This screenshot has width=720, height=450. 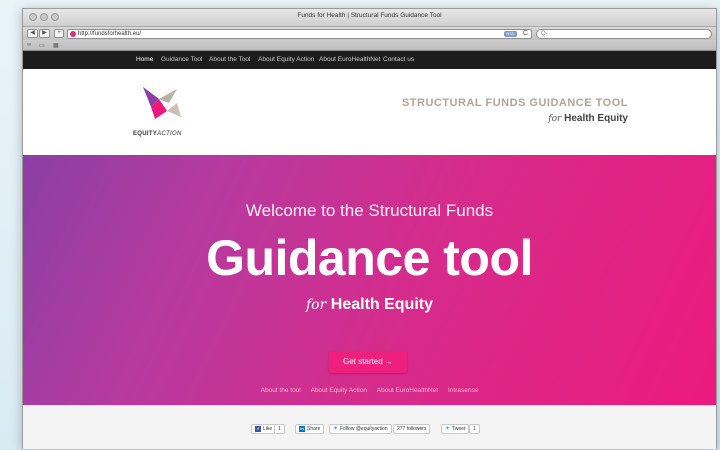 I want to click on address-bar: http://fundsforhealth.eu/ RSS C, so click(x=299, y=34).